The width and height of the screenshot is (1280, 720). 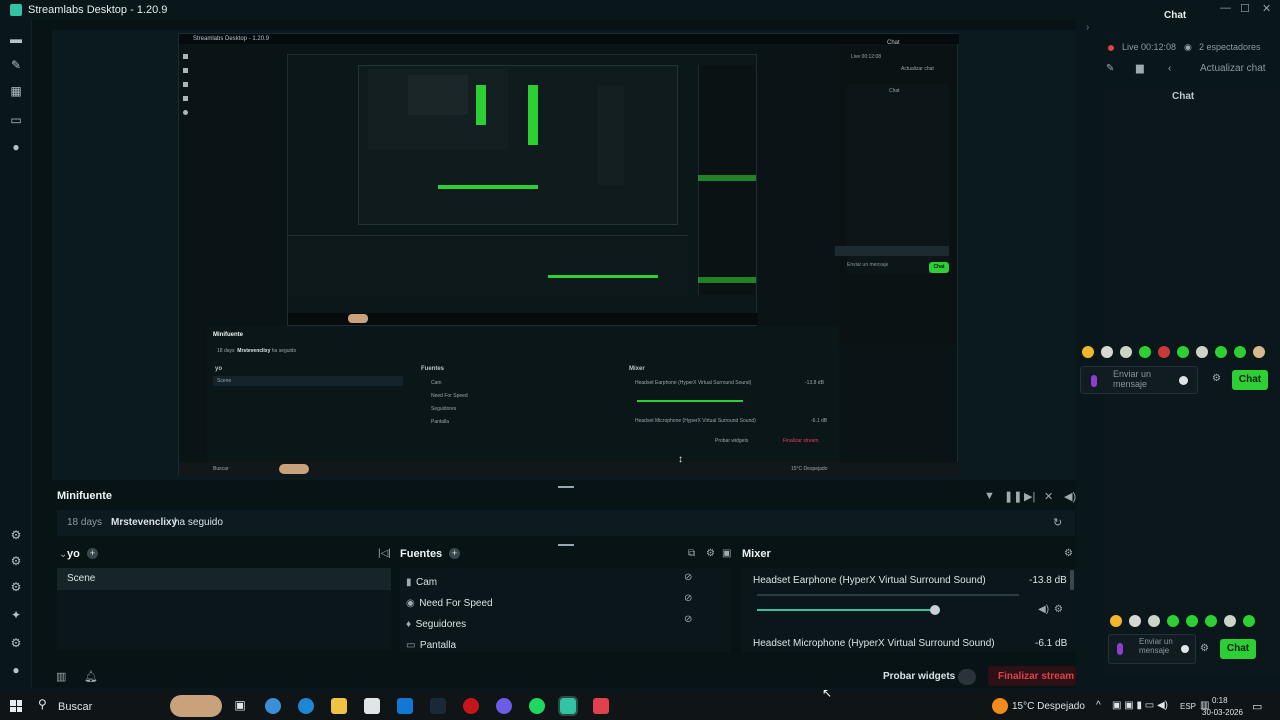 I want to click on mixer-scrollbar, so click(x=1072, y=580).